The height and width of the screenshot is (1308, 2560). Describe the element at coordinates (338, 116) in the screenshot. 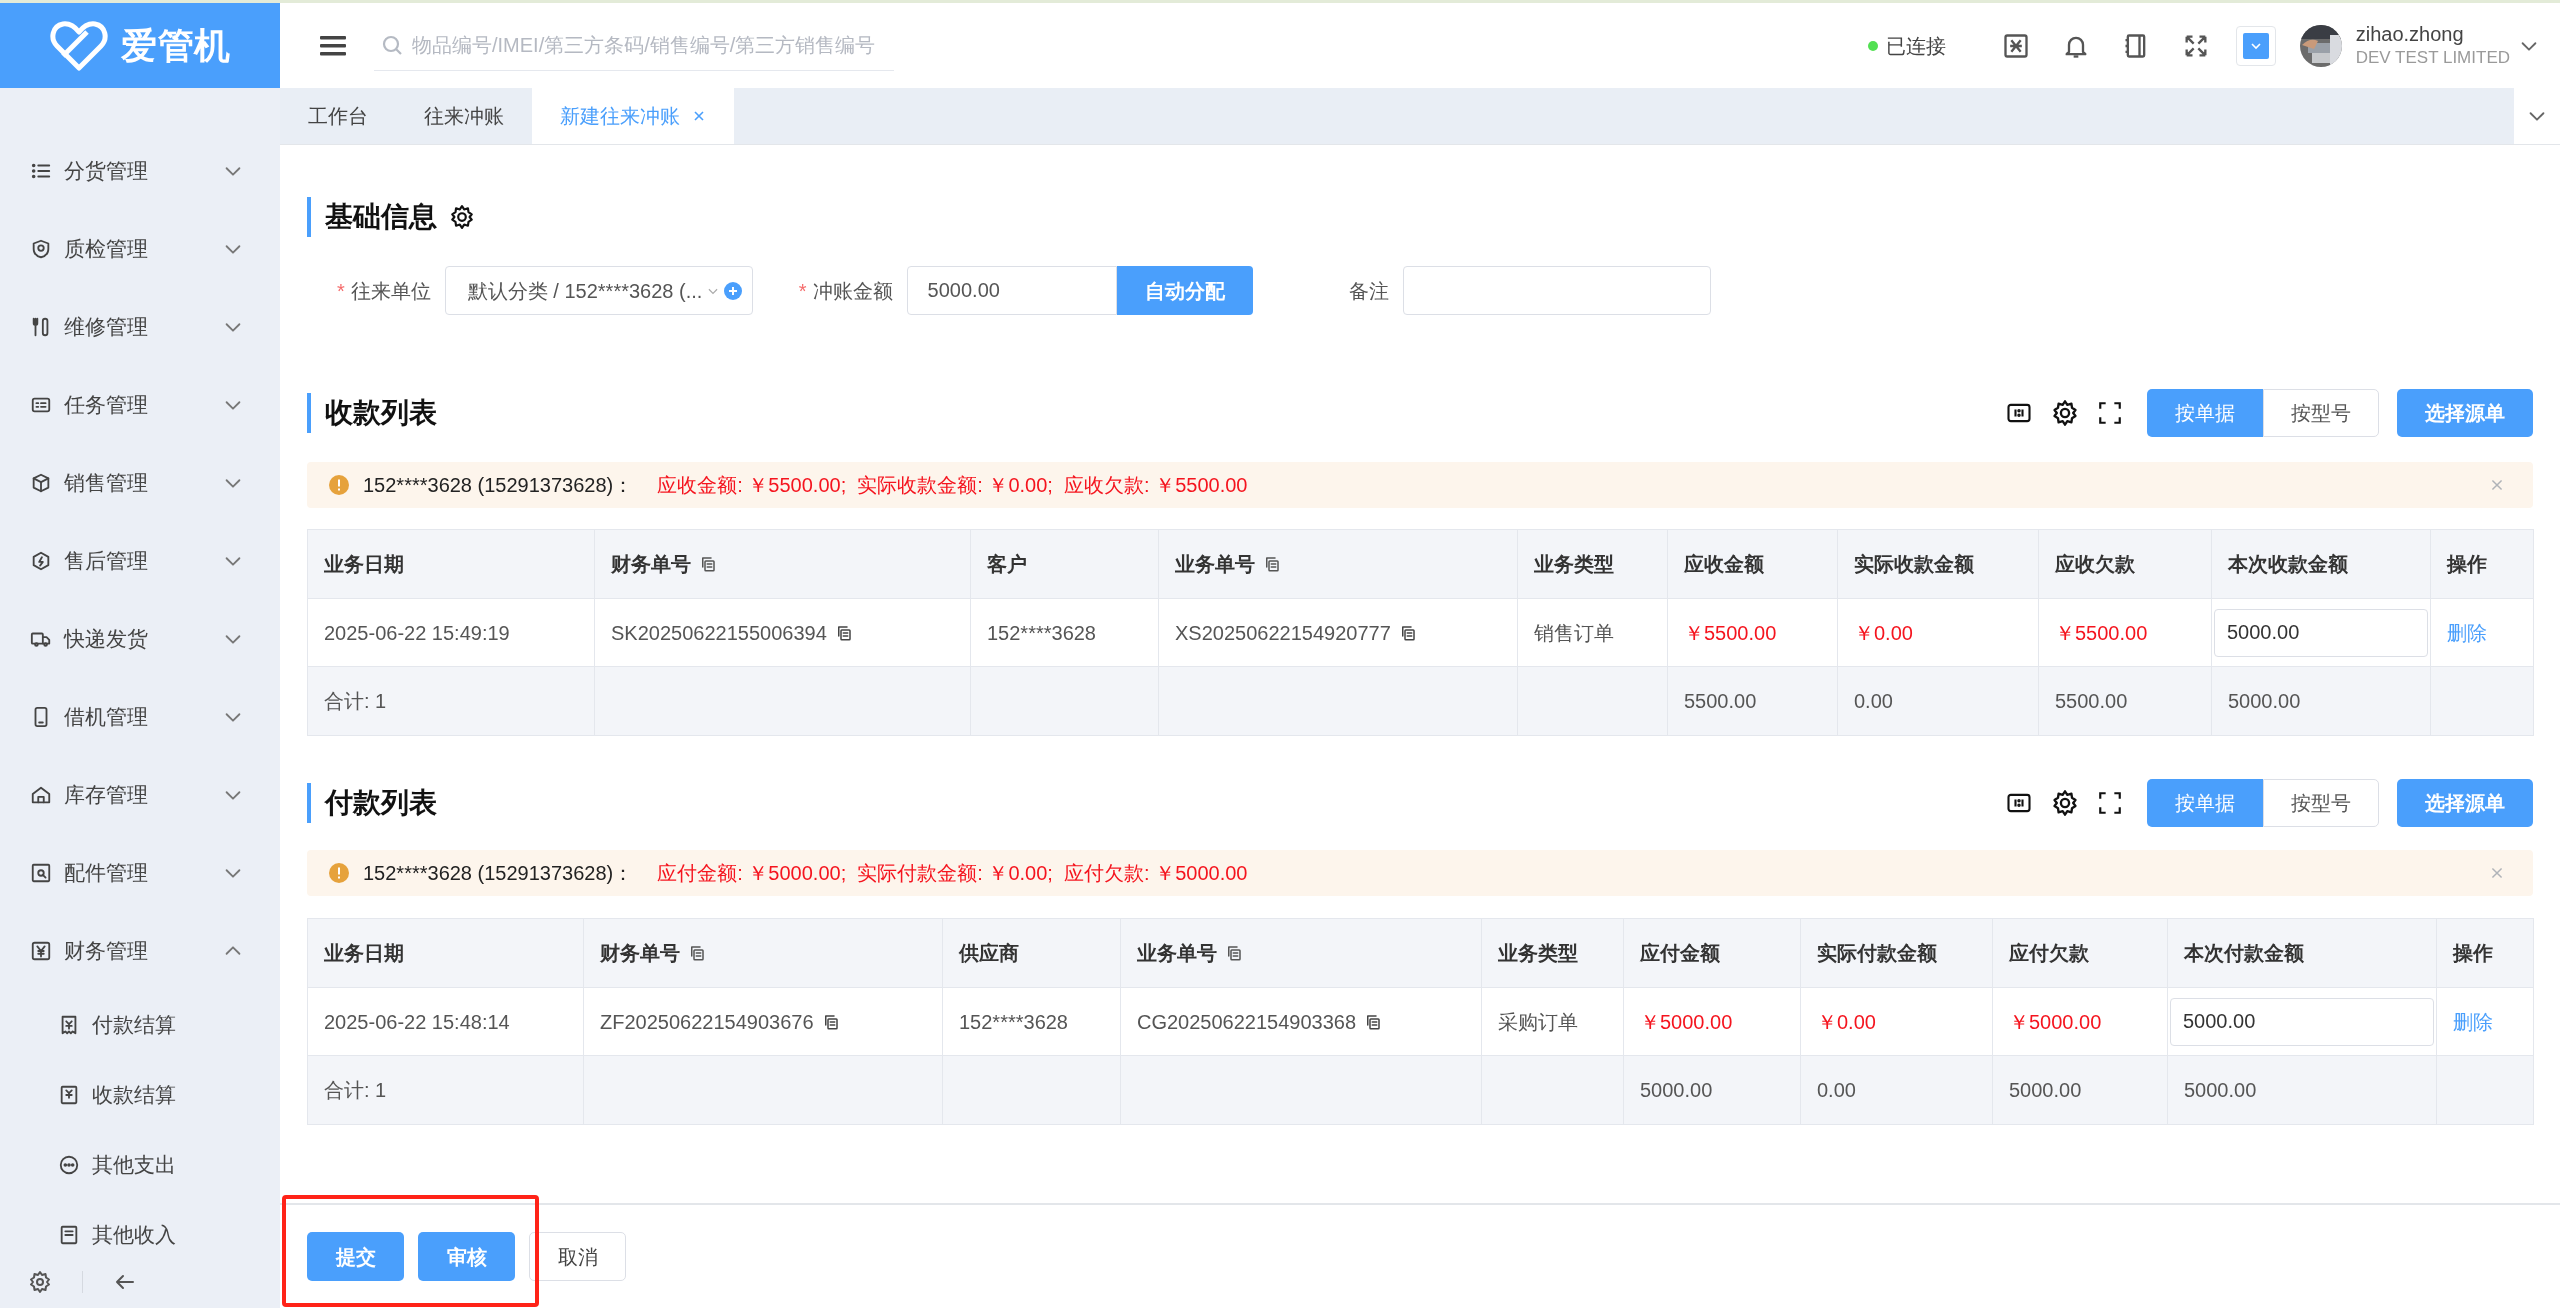

I see `tab: 工作台` at that location.